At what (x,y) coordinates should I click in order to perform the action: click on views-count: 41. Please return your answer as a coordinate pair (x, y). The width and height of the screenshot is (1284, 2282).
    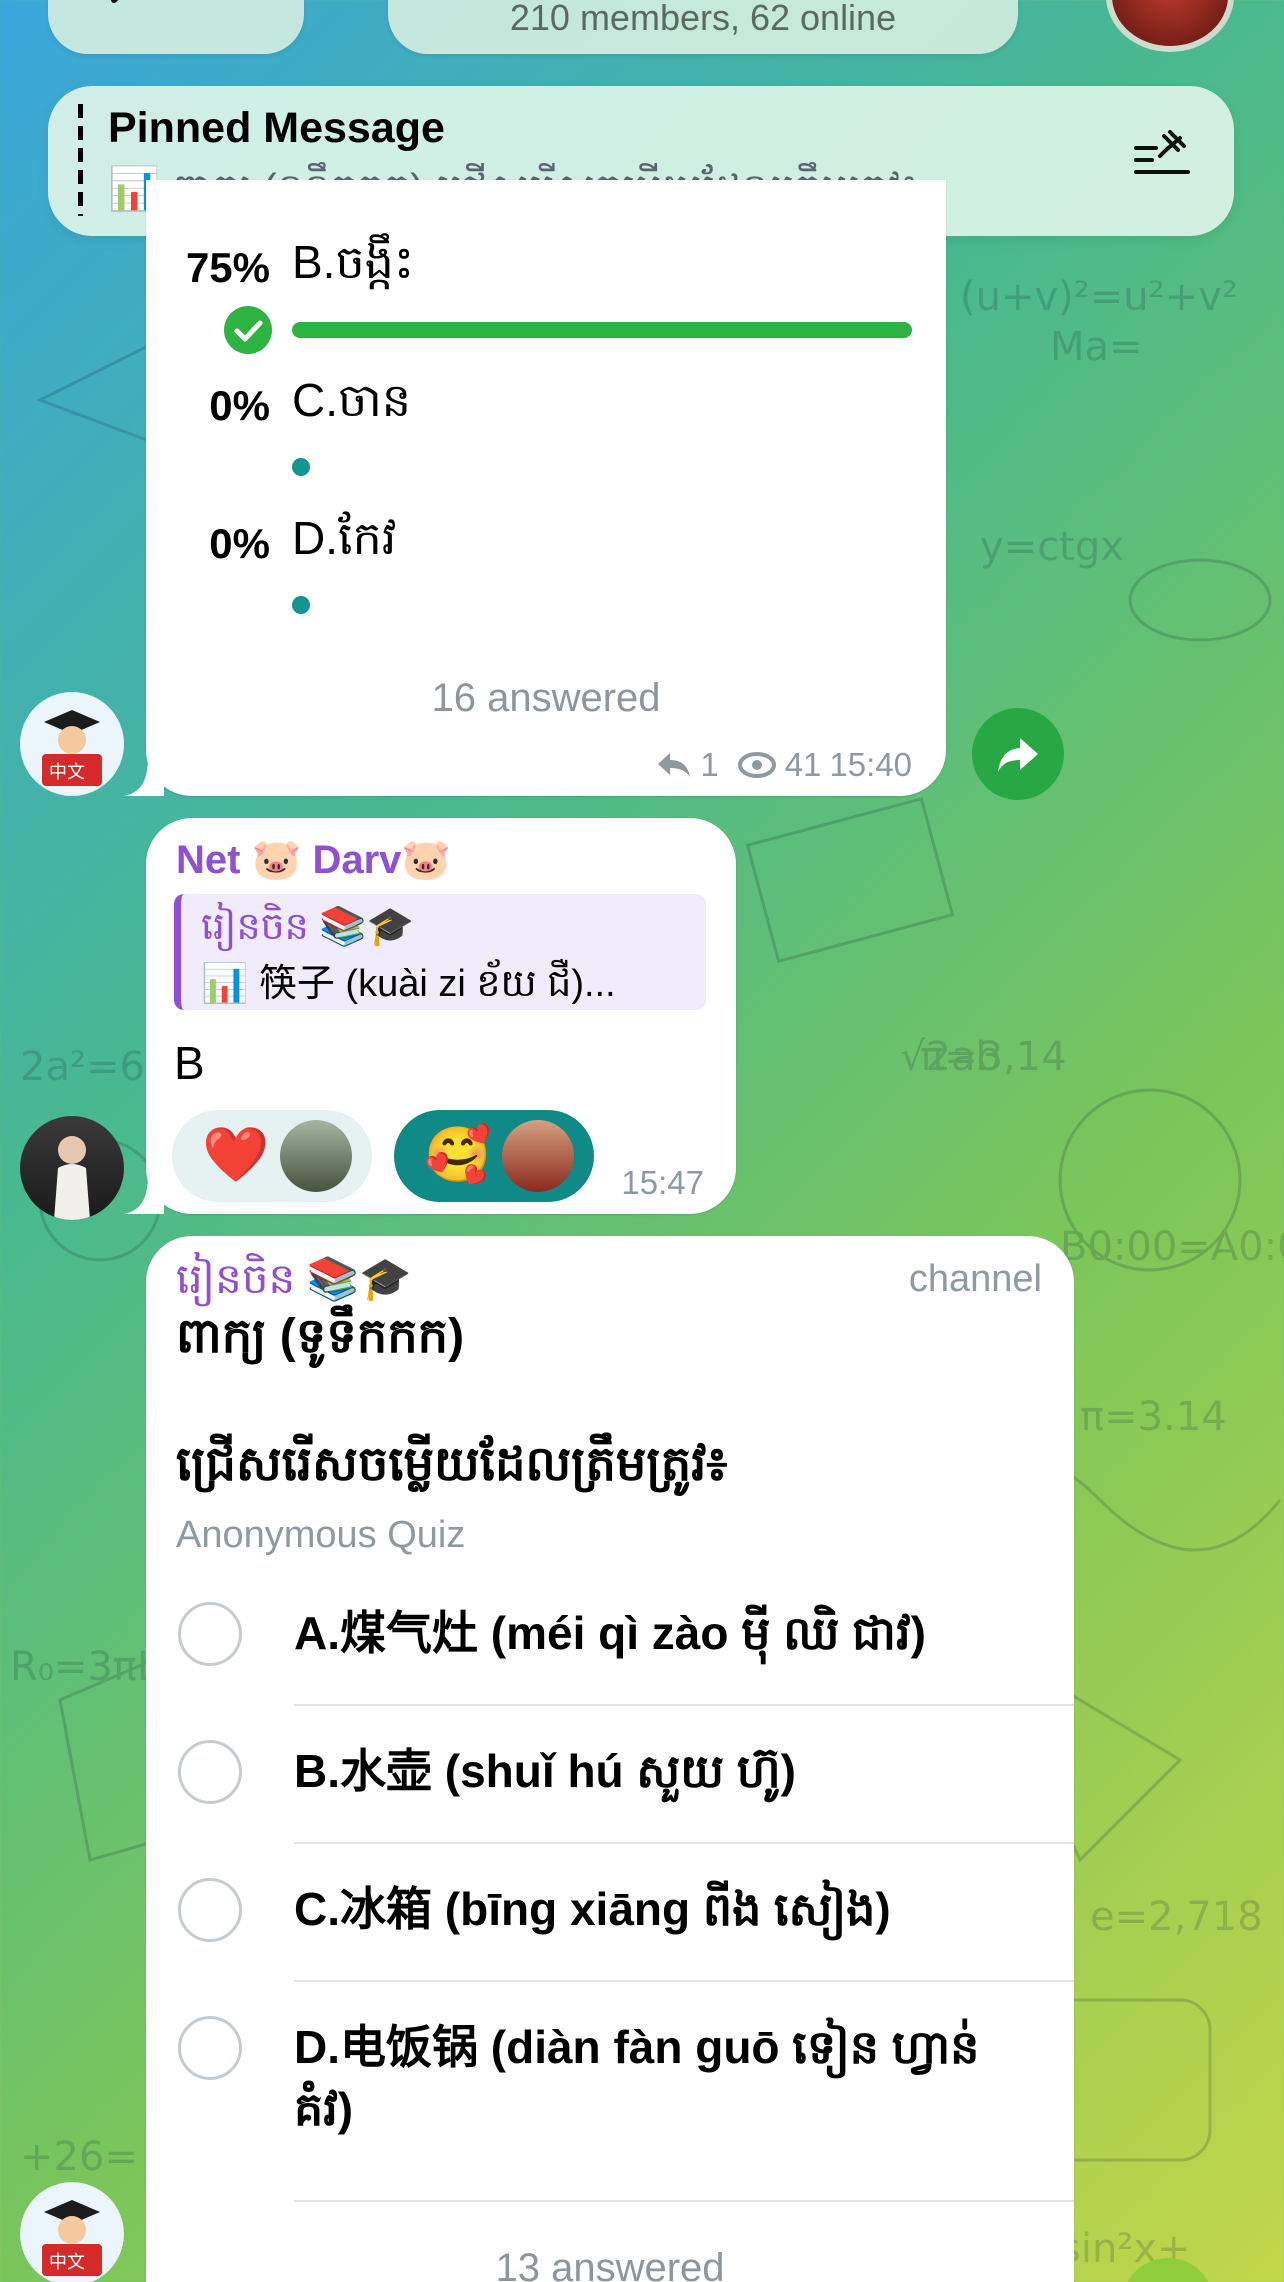
    Looking at the image, I should click on (803, 764).